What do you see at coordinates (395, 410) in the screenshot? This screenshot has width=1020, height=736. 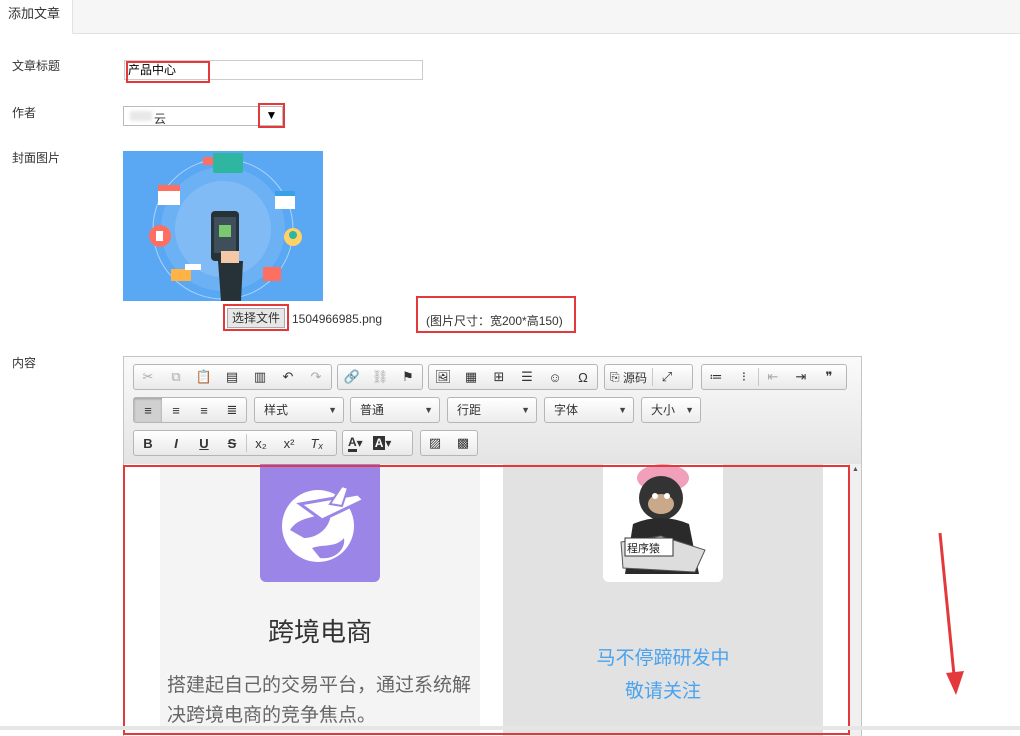 I see `format-select: 普通 ▼` at bounding box center [395, 410].